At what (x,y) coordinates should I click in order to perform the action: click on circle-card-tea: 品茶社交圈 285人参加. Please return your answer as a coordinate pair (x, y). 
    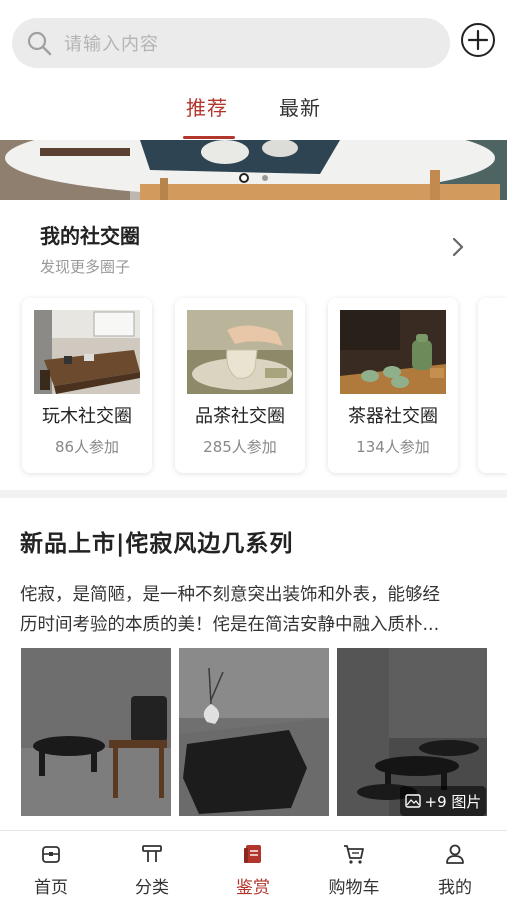
    Looking at the image, I should click on (240, 385).